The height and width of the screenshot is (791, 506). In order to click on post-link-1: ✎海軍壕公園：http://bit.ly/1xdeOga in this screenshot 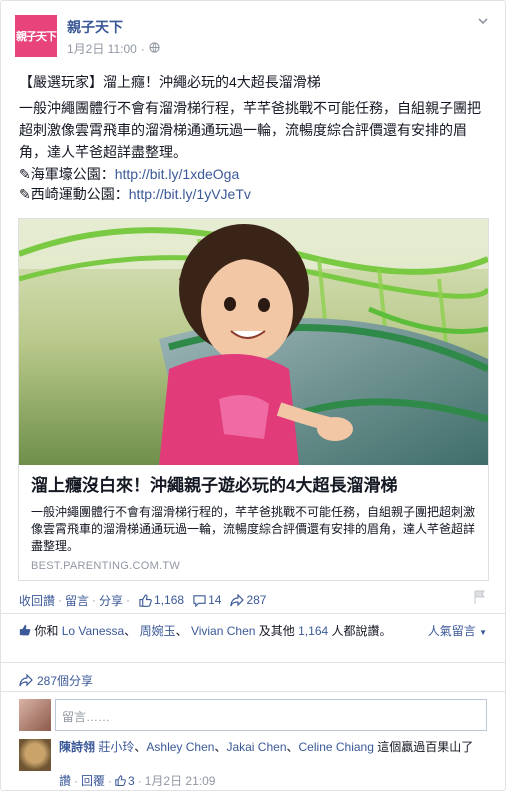, I will do `click(129, 174)`.